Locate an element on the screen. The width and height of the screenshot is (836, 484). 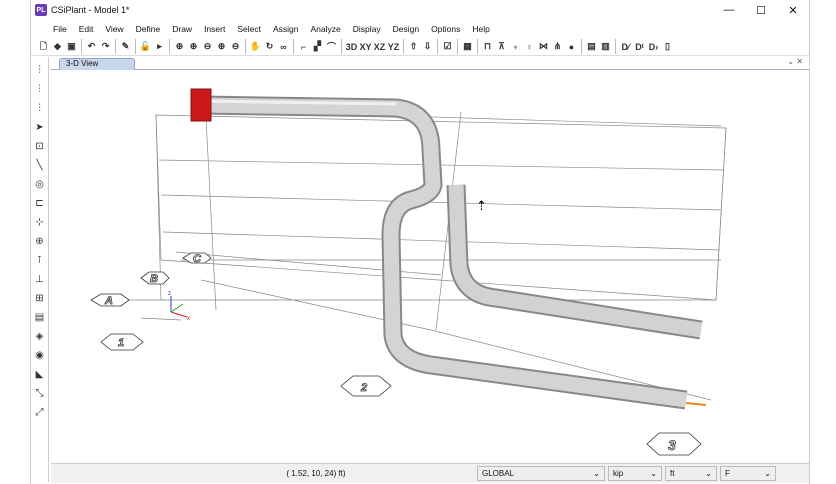
coord-system-select: GLOBAL ⌄ is located at coordinates (541, 473).